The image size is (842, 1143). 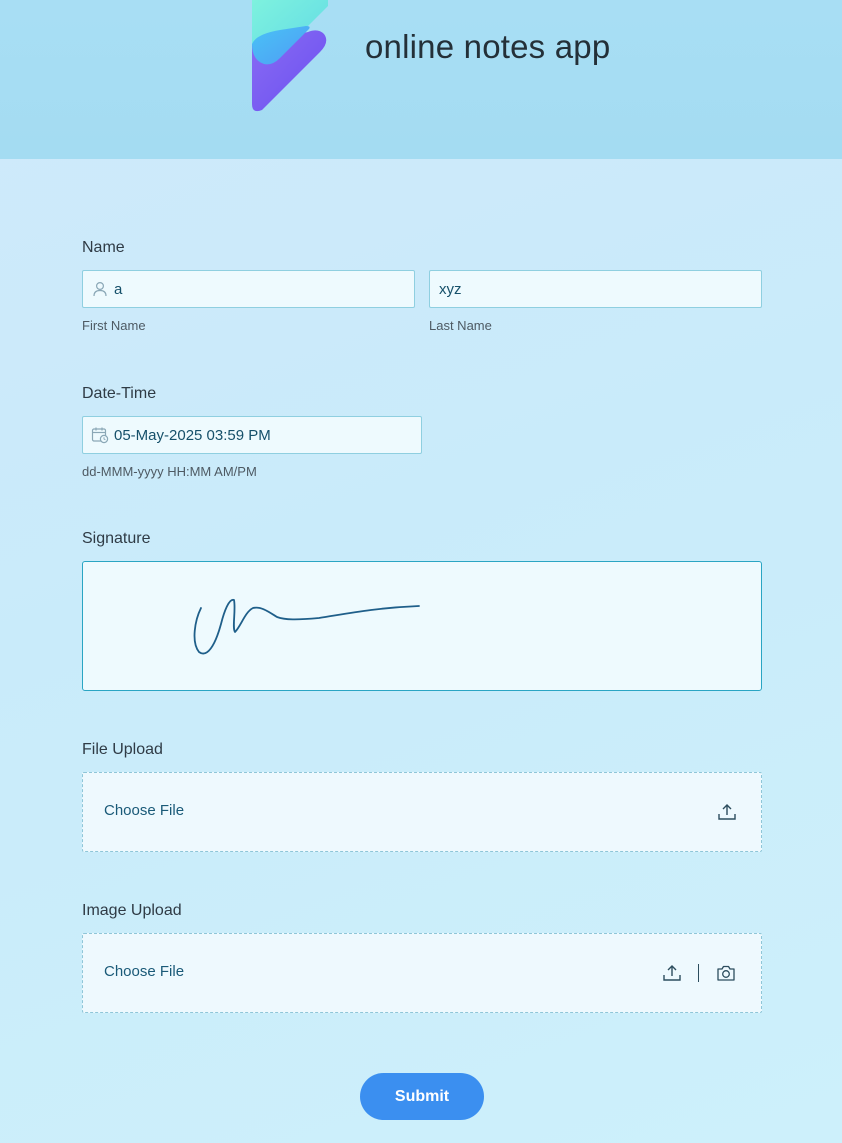 What do you see at coordinates (450, 289) in the screenshot?
I see `last-name-value: xyz` at bounding box center [450, 289].